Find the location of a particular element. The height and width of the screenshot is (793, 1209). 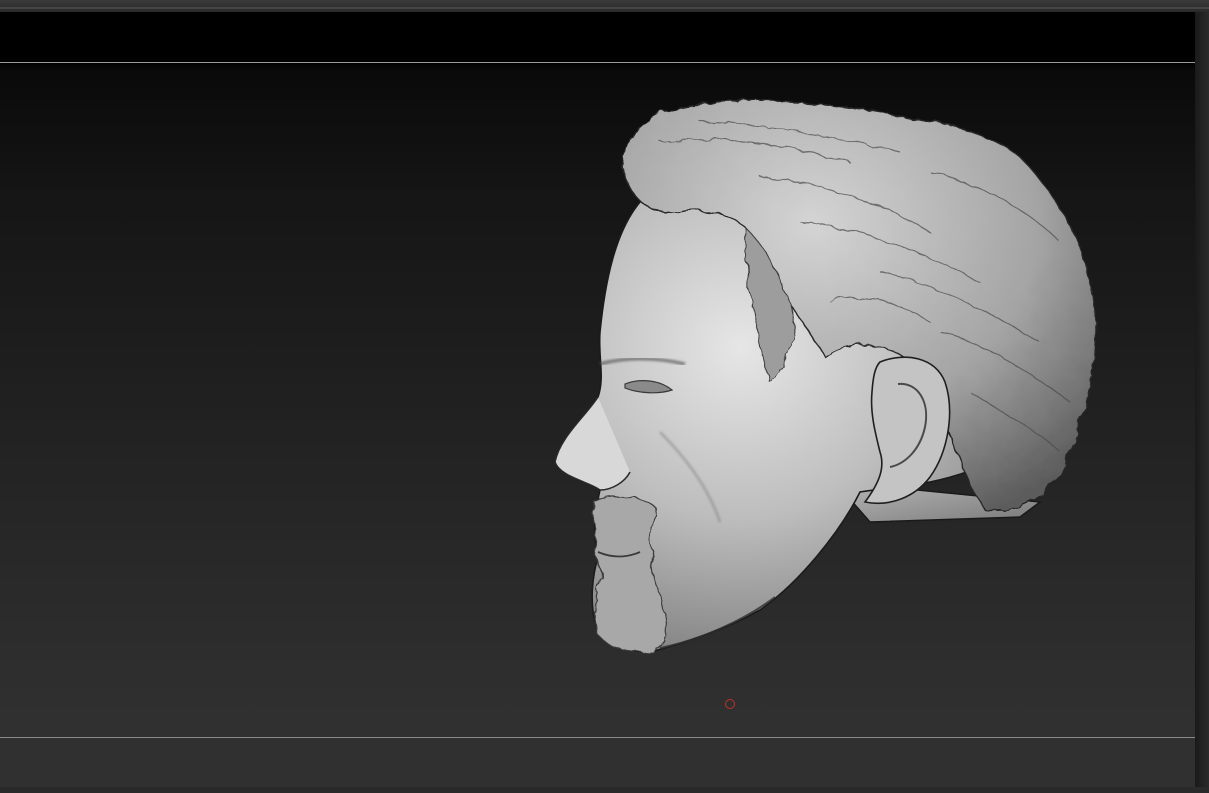

transform-pivot-marker is located at coordinates (730, 704).